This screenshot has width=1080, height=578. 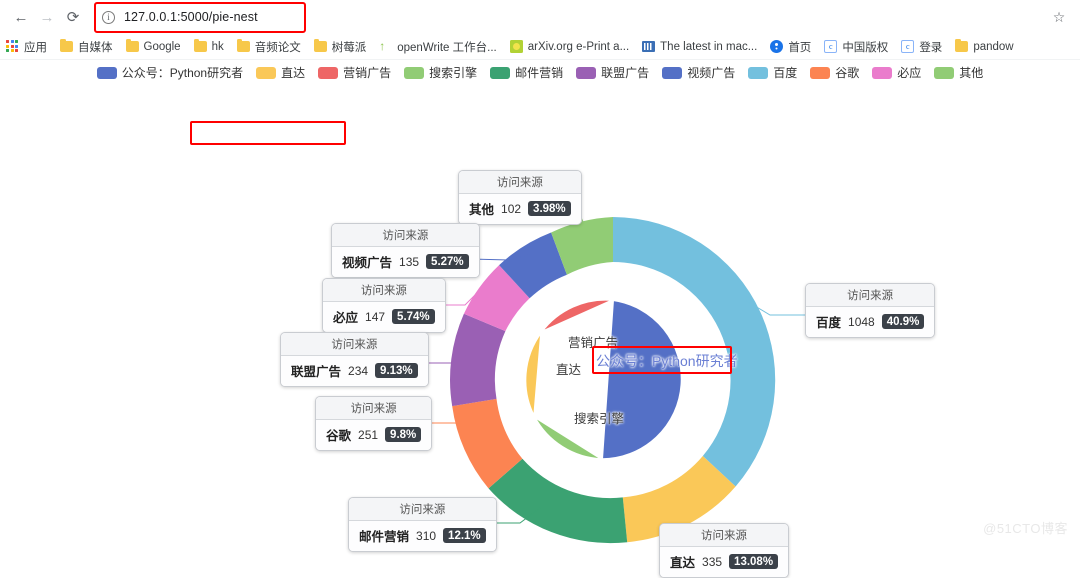 What do you see at coordinates (649, 46) in the screenshot?
I see `macrumors-icon` at bounding box center [649, 46].